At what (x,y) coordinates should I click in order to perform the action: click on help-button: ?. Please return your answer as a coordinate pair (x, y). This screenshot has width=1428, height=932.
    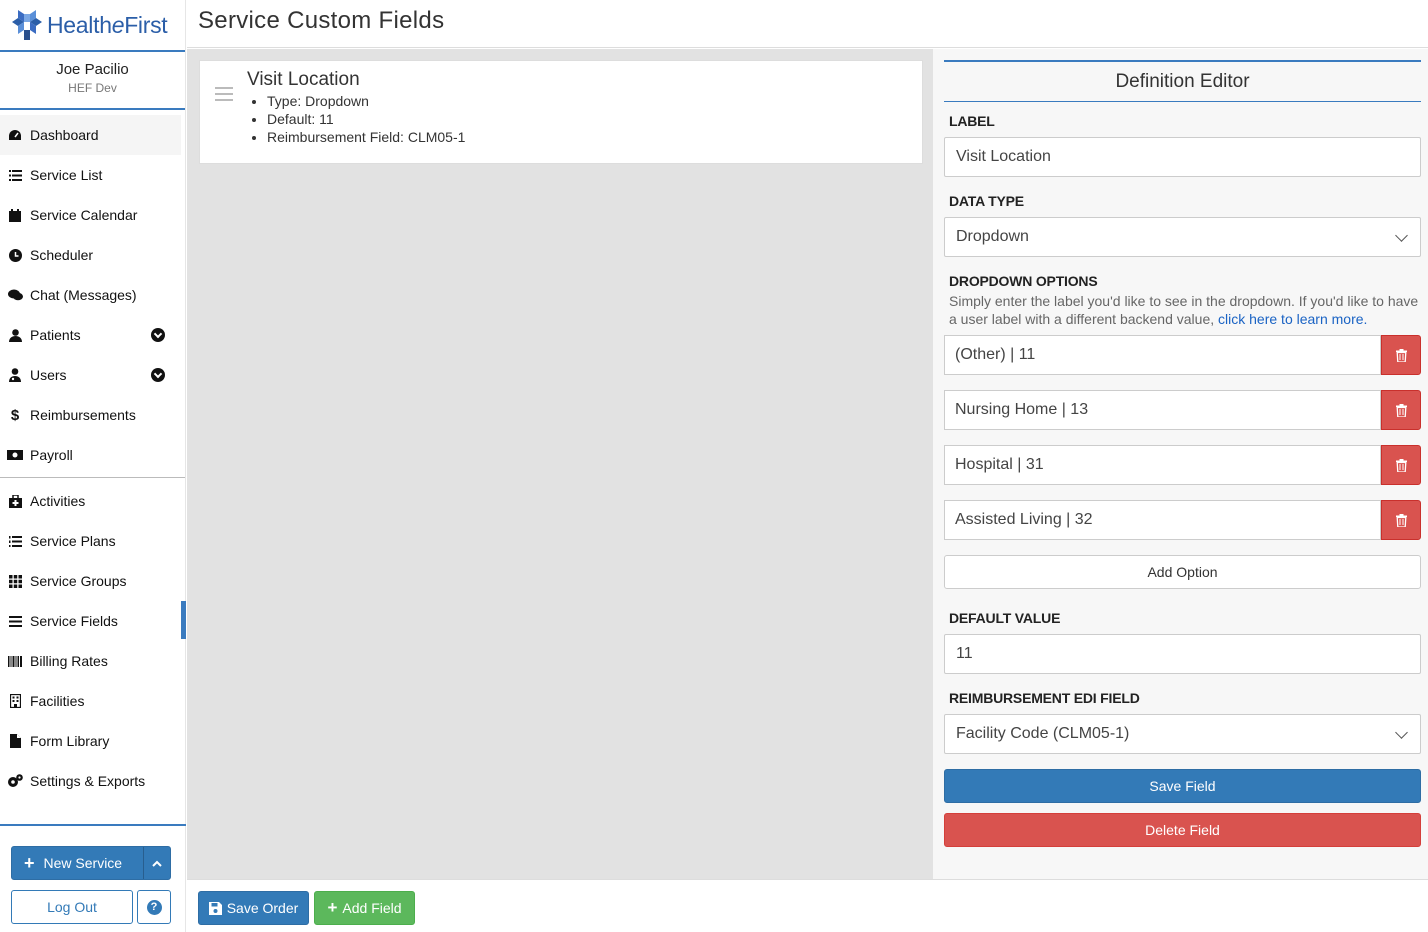
    Looking at the image, I should click on (154, 907).